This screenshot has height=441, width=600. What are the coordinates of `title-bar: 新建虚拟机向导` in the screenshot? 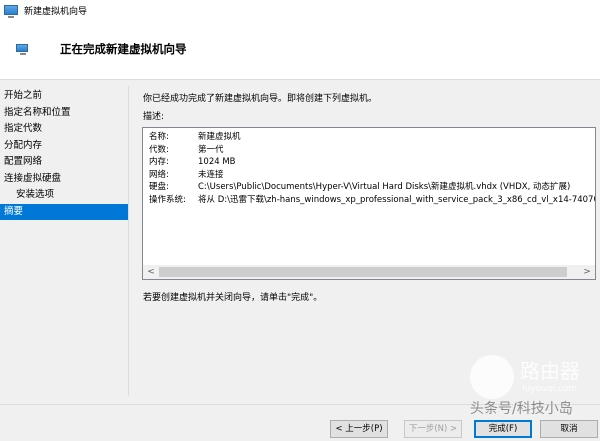 It's located at (300, 10).